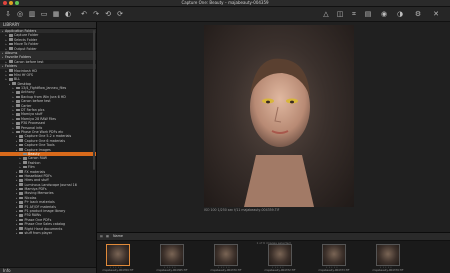 The width and height of the screenshot is (450, 273). Describe the element at coordinates (56, 14) in the screenshot. I see `grid-icon: ▦` at that location.